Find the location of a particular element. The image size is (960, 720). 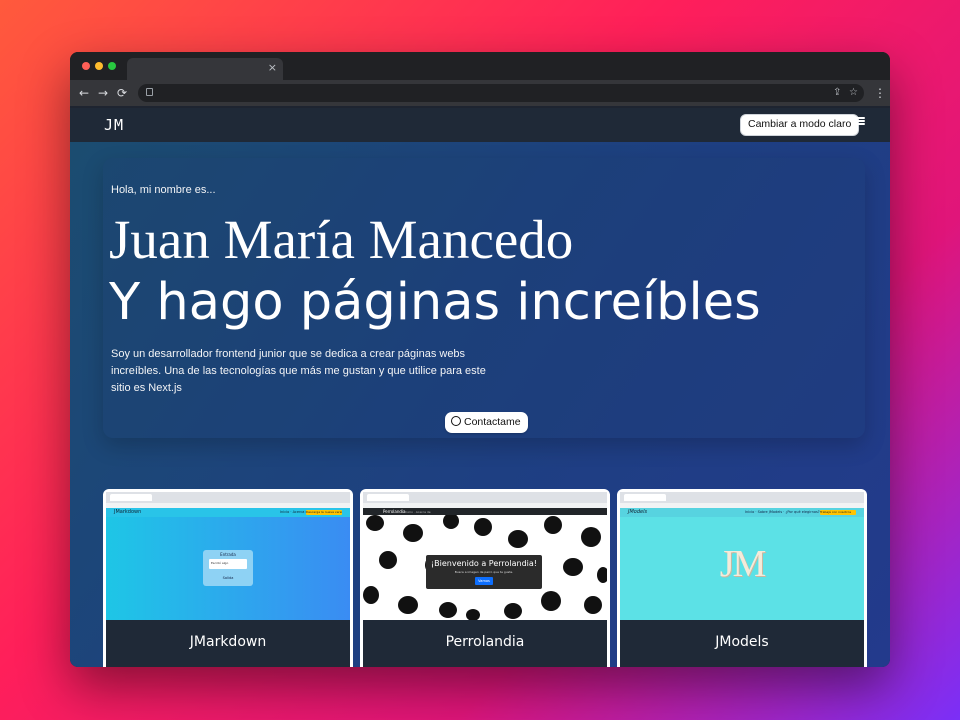

tab-strip: × is located at coordinates (480, 66).